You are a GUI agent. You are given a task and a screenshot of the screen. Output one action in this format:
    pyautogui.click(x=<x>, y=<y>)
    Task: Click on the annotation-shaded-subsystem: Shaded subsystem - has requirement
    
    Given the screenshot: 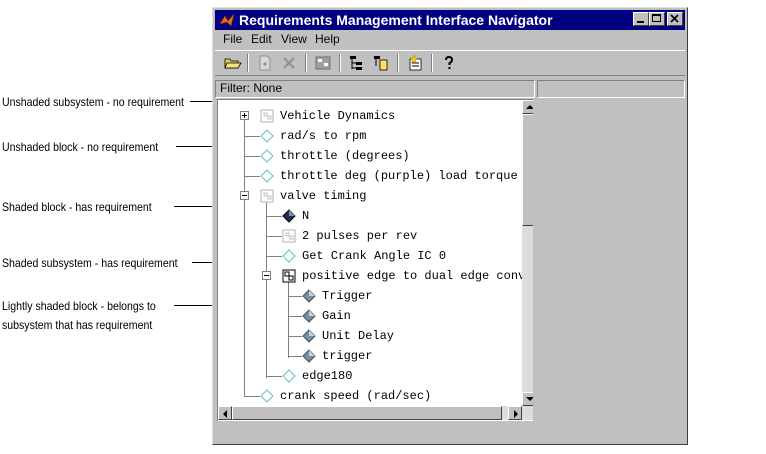 What is the action you would take?
    pyautogui.click(x=90, y=263)
    